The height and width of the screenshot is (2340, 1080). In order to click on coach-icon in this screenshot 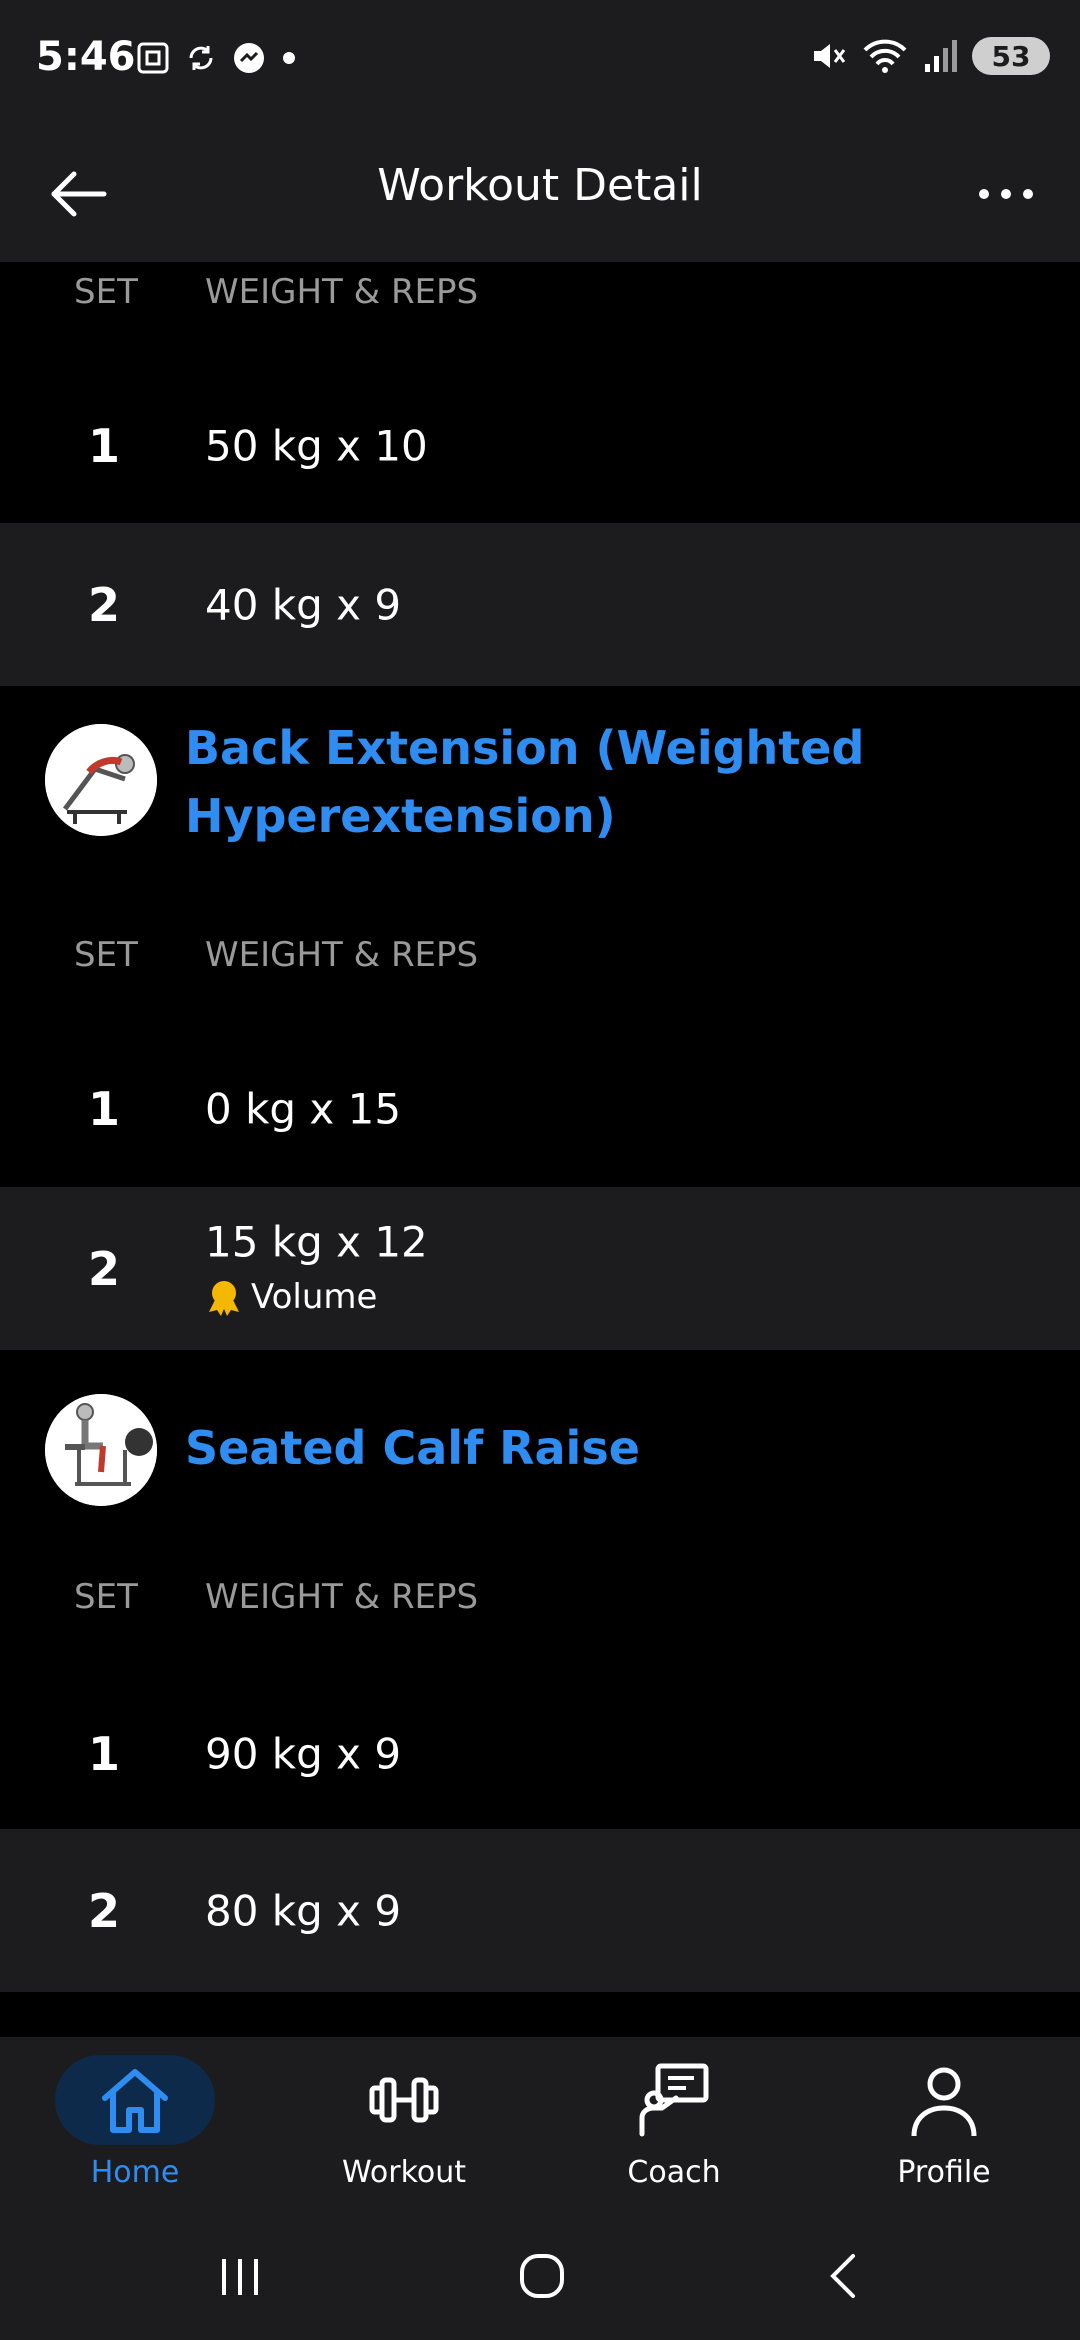, I will do `click(674, 2100)`.